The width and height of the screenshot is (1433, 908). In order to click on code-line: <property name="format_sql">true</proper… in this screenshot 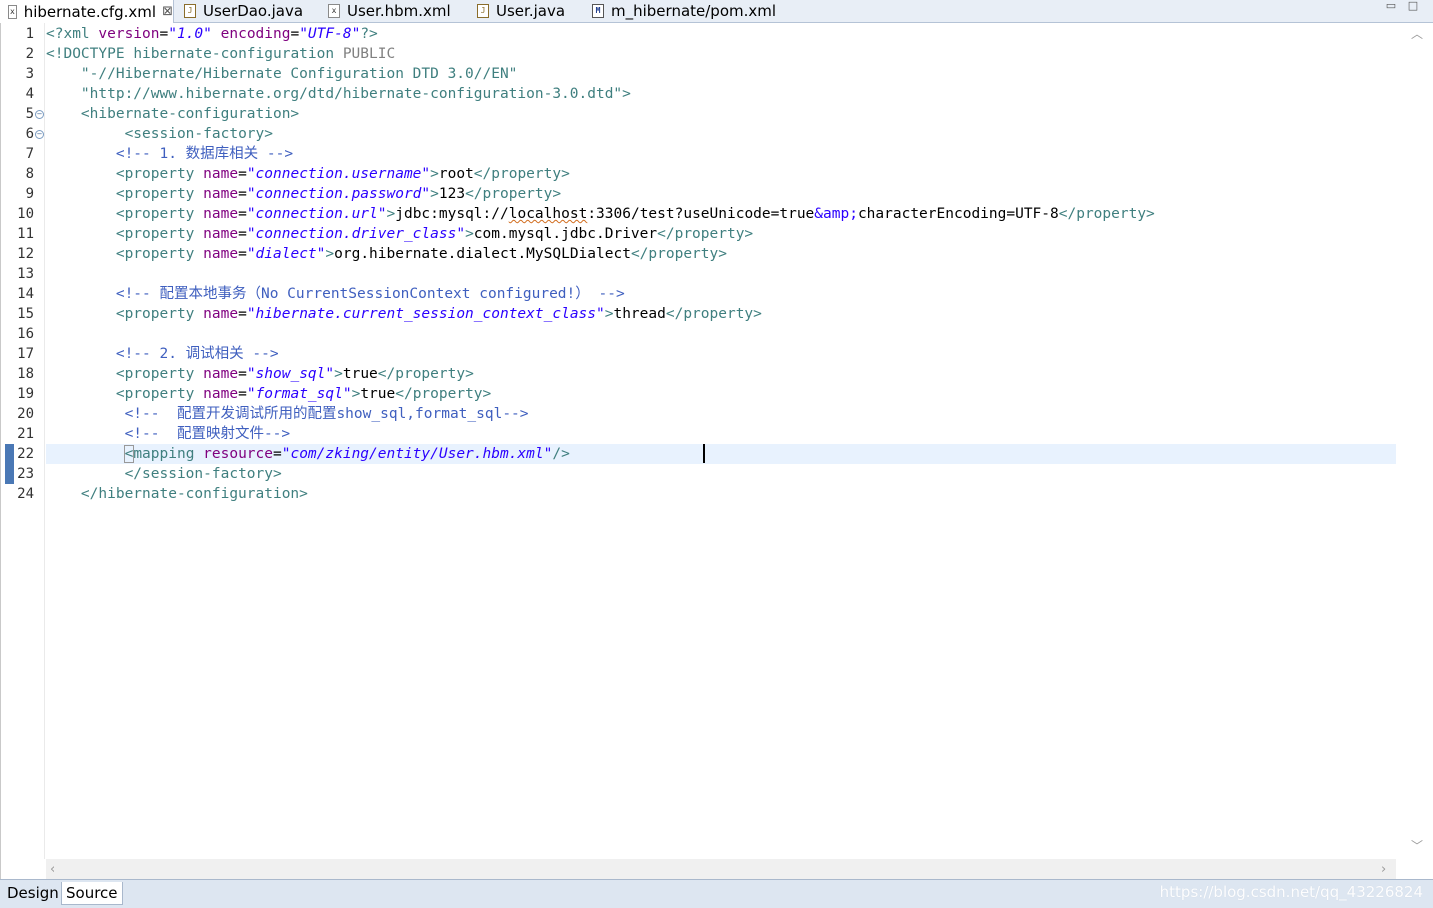, I will do `click(721, 394)`.